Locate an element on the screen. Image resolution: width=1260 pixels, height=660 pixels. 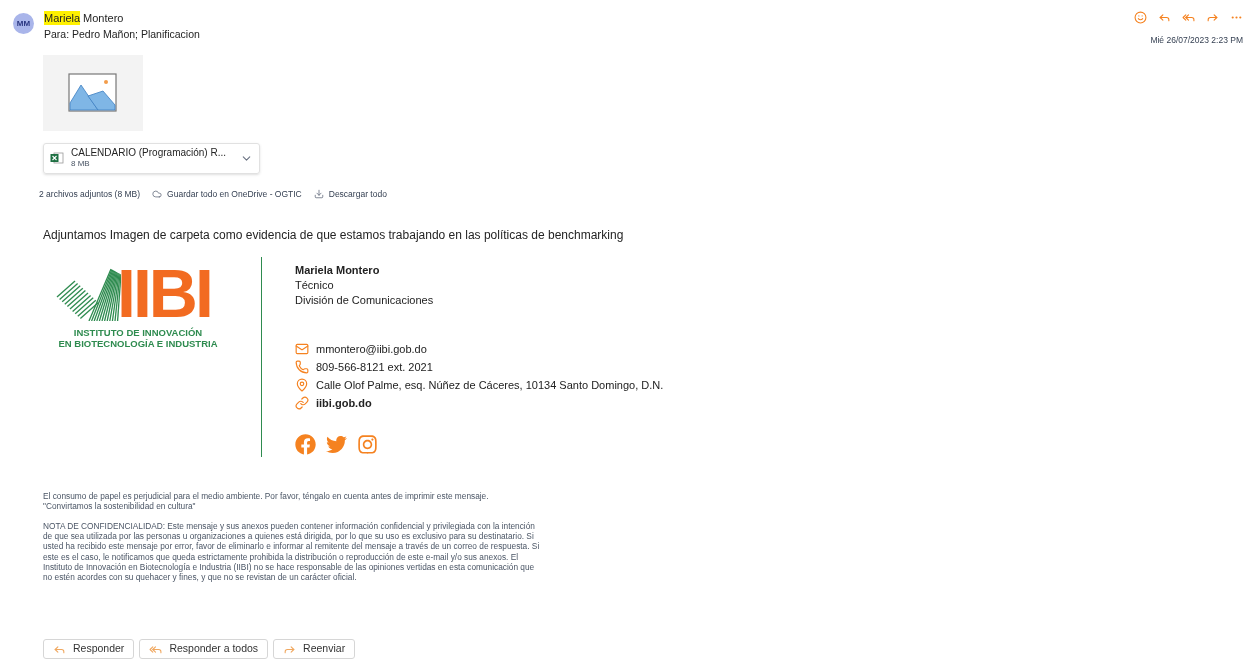
action-button: Responder is located at coordinates (89, 649).